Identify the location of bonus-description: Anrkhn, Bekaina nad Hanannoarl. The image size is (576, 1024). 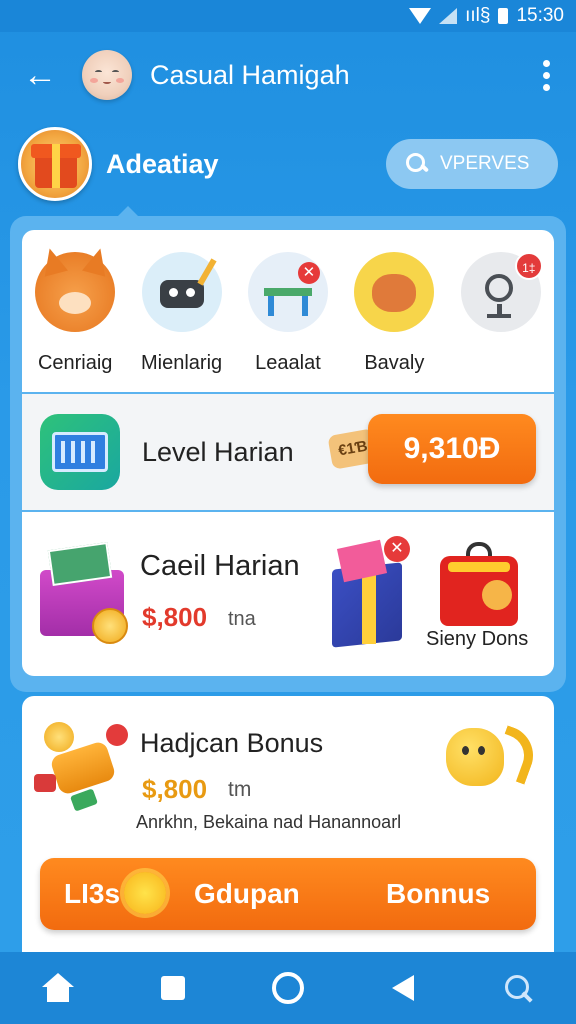
(269, 822).